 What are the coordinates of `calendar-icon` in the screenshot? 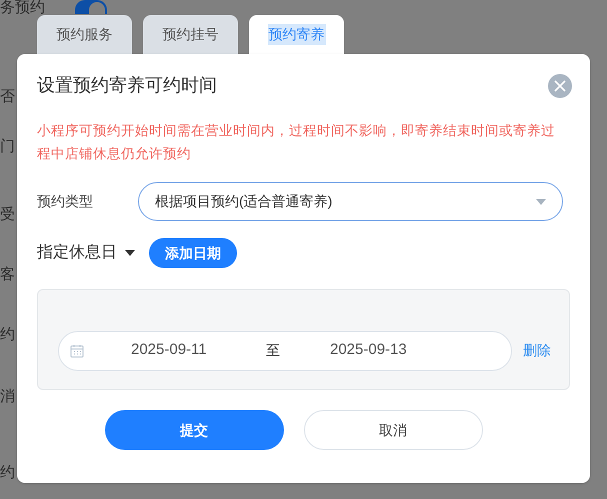 It's located at (77, 351).